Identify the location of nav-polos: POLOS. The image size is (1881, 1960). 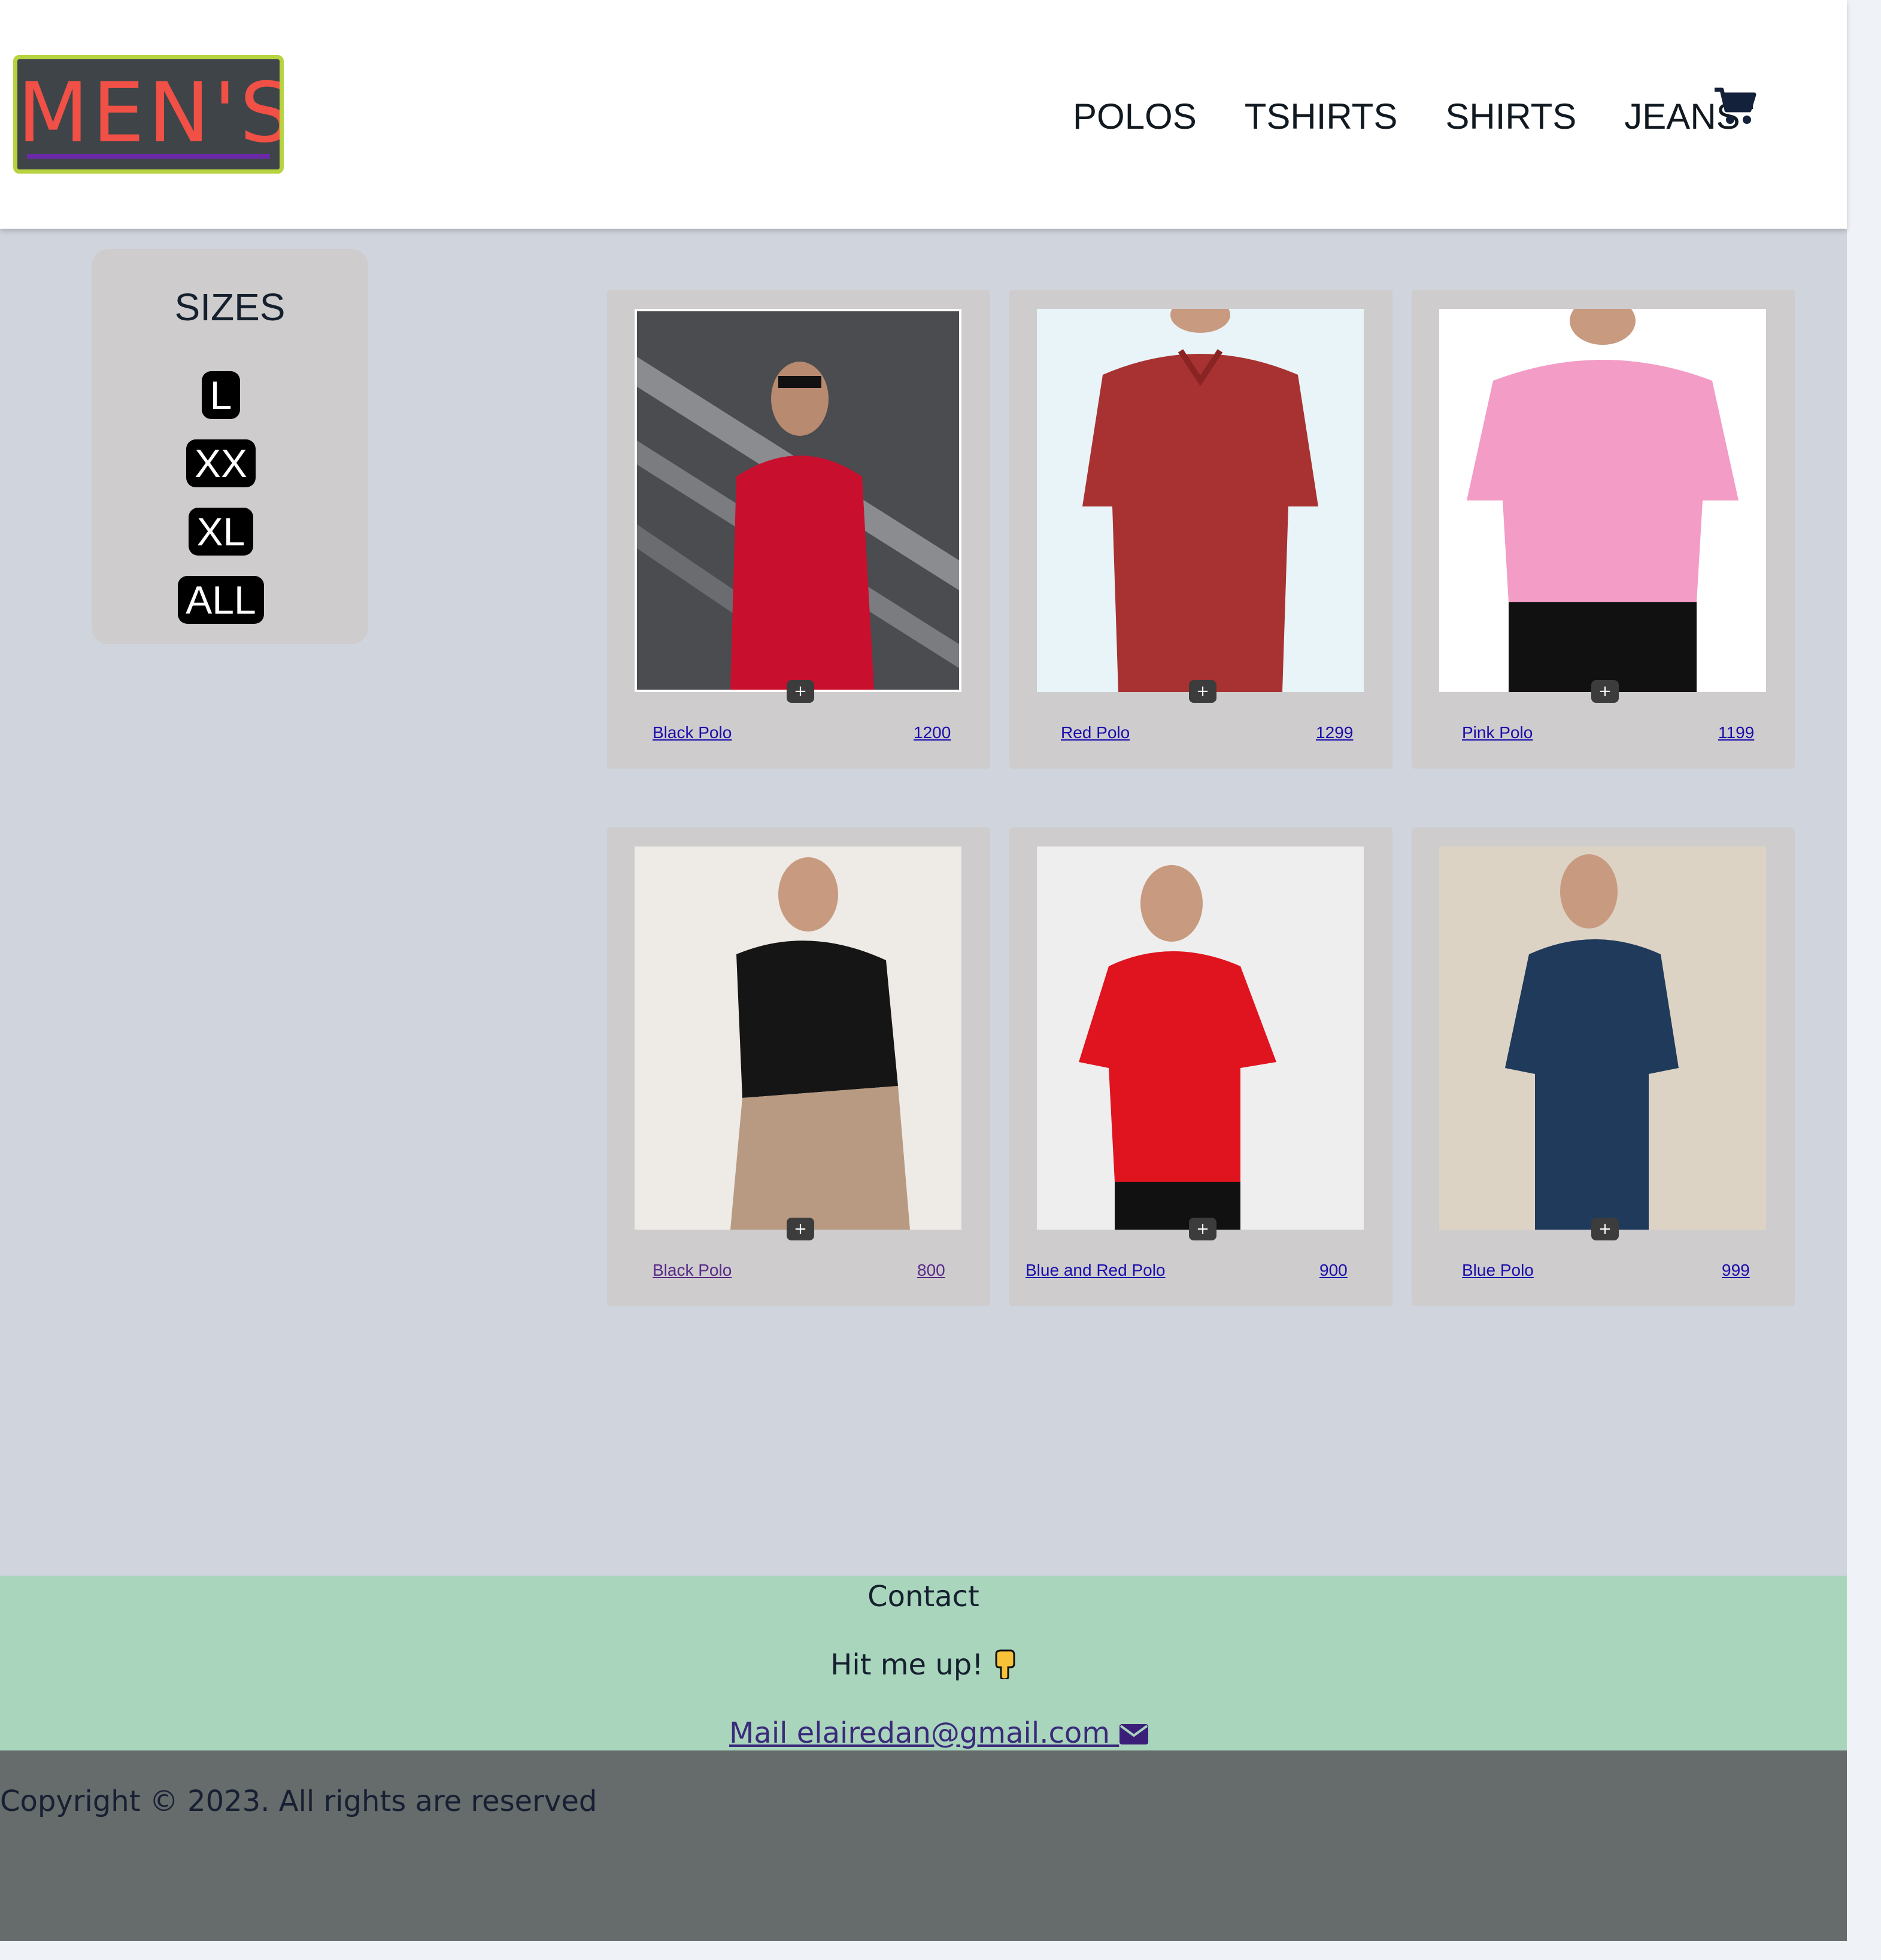
(1135, 117).